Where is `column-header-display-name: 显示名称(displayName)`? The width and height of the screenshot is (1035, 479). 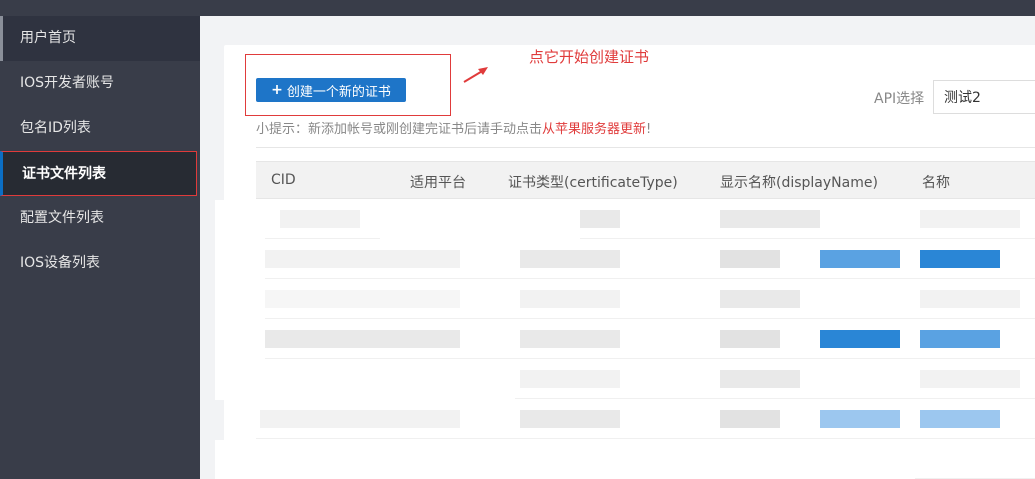
column-header-display-name: 显示名称(displayName) is located at coordinates (799, 183).